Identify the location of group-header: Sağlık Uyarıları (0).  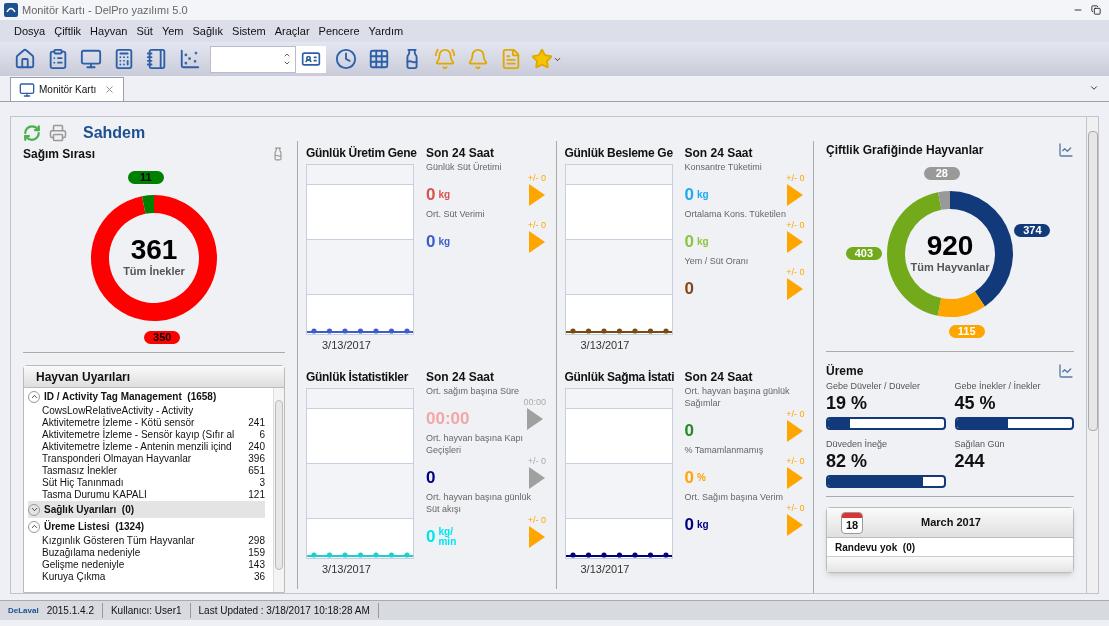
(146, 509).